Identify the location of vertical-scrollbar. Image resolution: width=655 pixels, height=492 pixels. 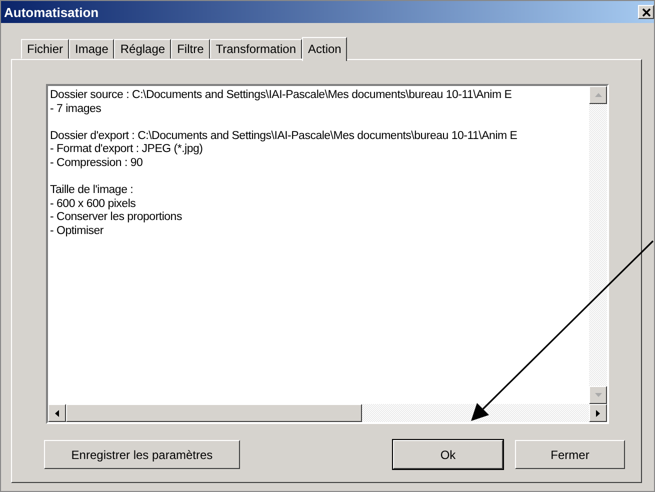
(598, 245).